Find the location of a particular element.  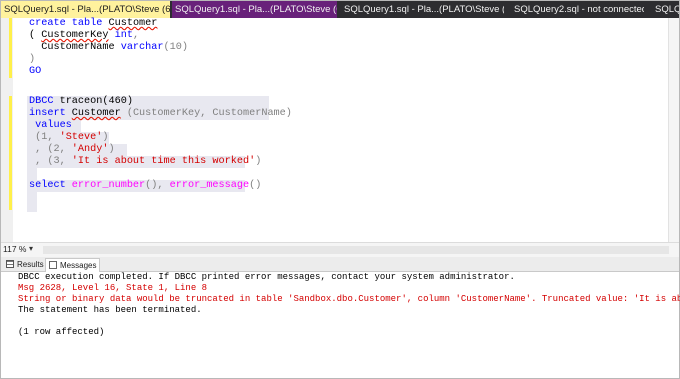

tab-results-label: Results is located at coordinates (30, 264).